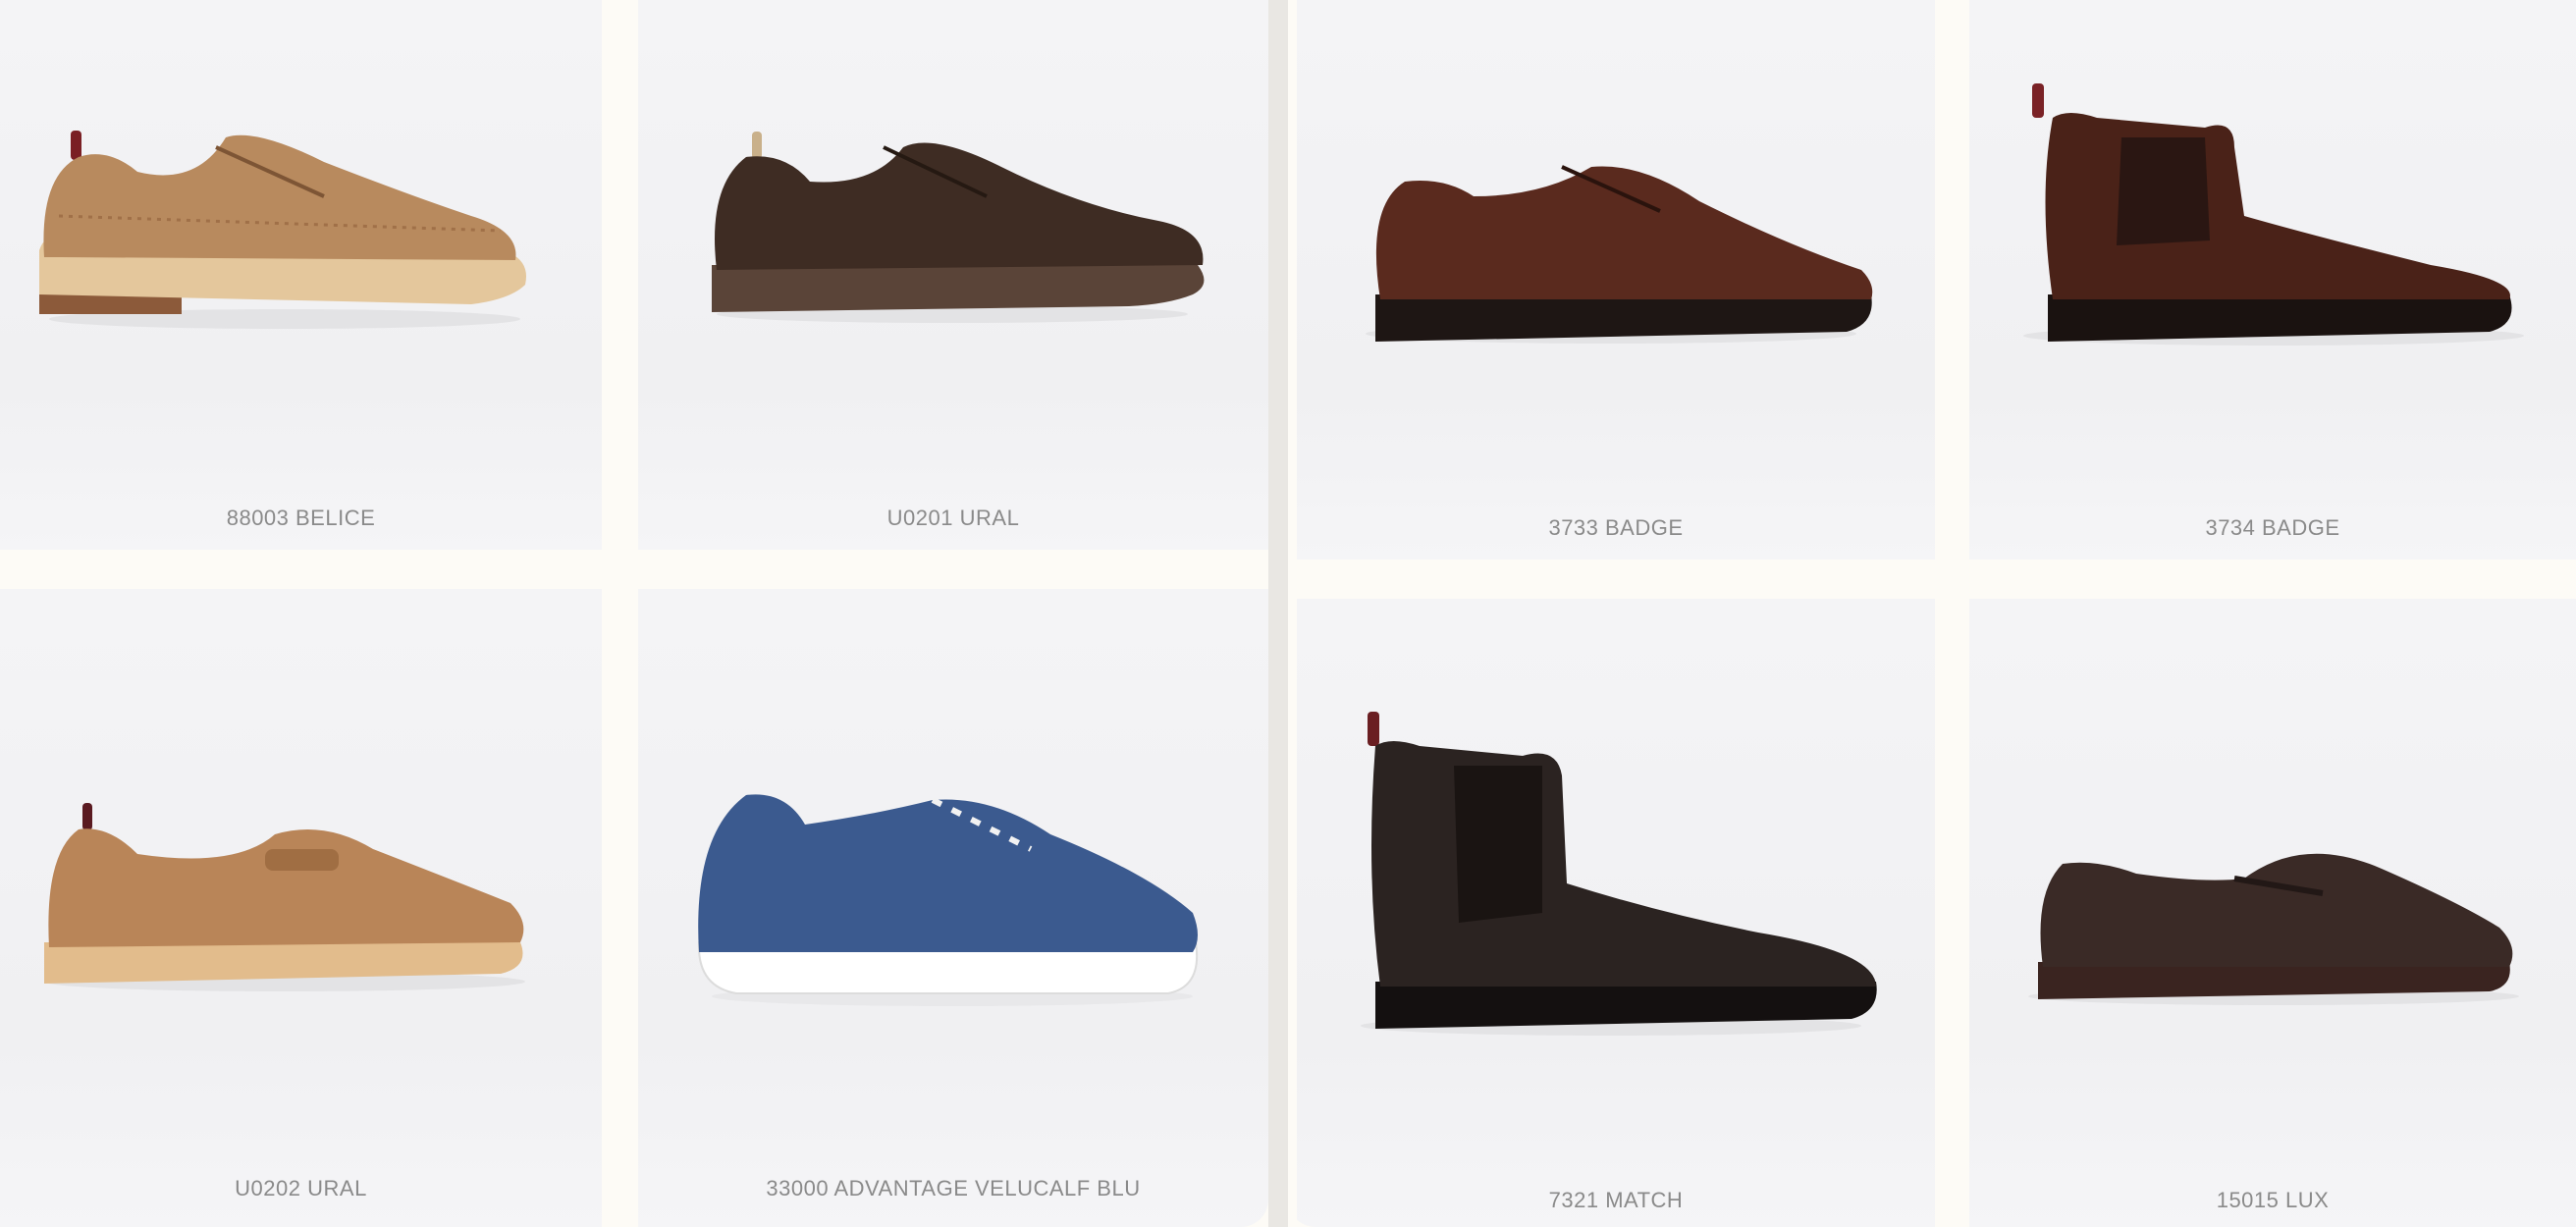 This screenshot has width=2576, height=1227. What do you see at coordinates (282, 230) in the screenshot?
I see `product-image-suede-wingtip-derby` at bounding box center [282, 230].